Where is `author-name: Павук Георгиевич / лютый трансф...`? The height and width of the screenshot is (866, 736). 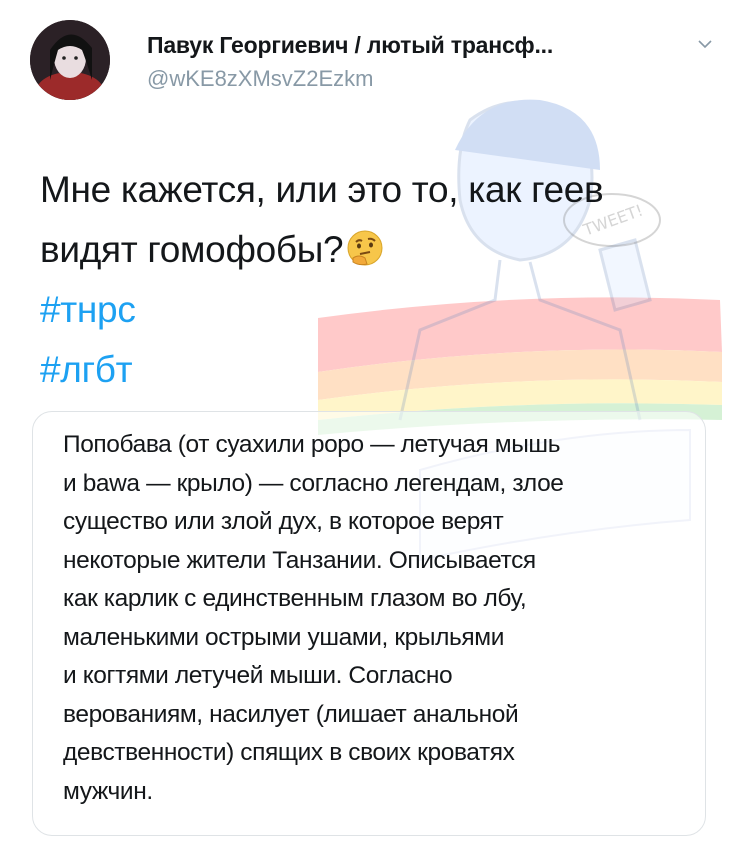 author-name: Павук Георгиевич / лютый трансф... is located at coordinates (350, 45).